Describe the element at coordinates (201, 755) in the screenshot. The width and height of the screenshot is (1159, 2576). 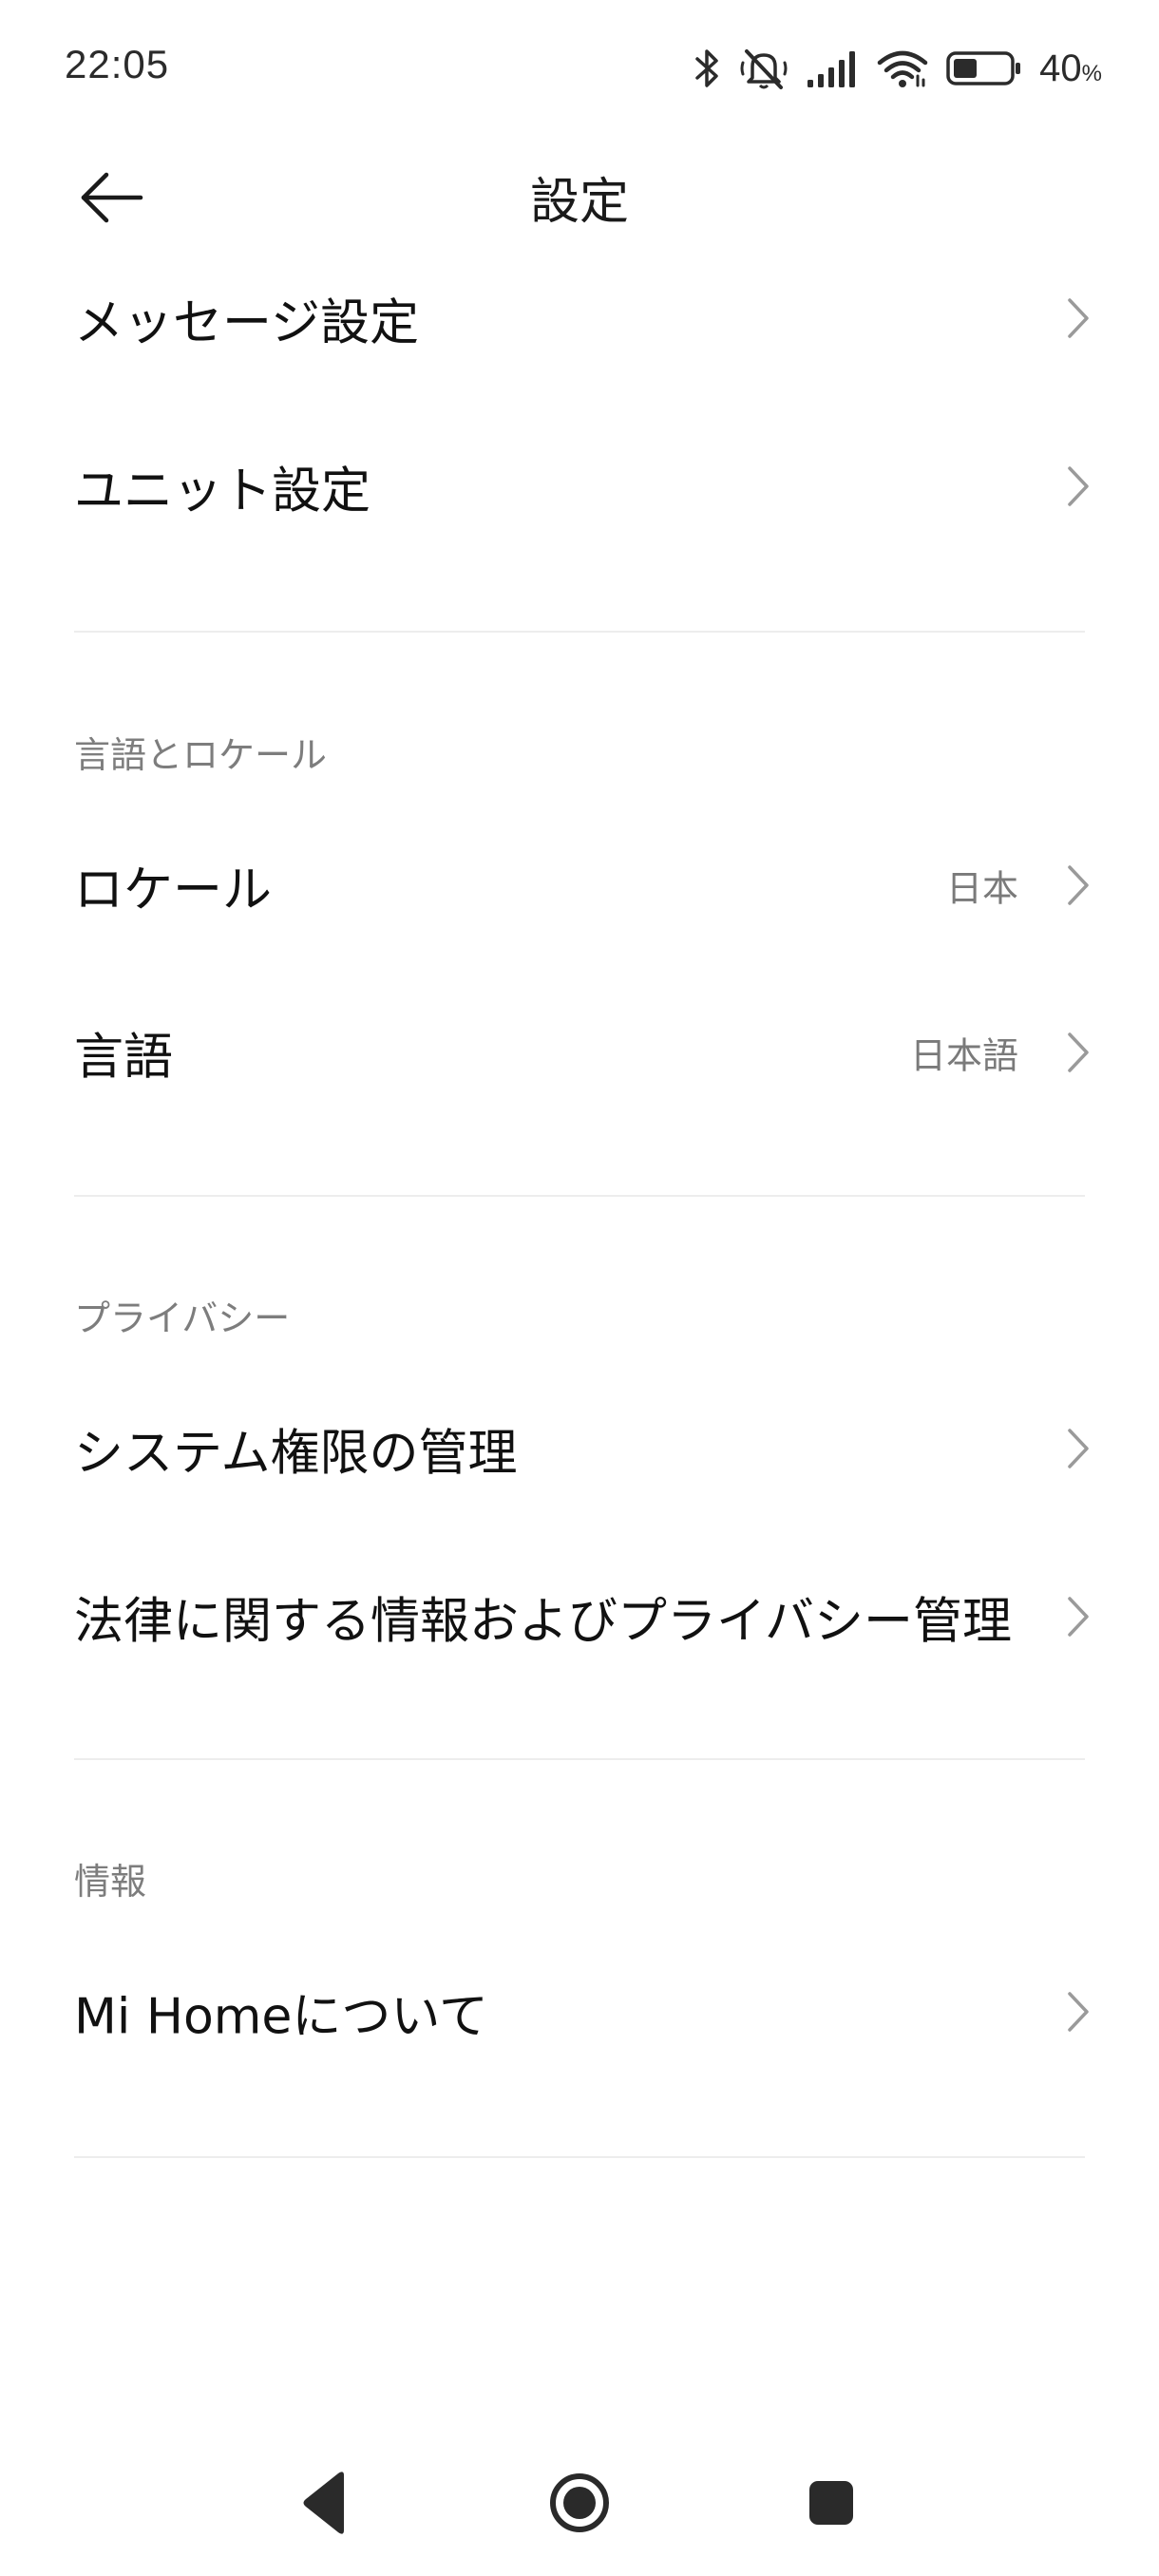
I see `section-title-language: 言語とロケール` at that location.